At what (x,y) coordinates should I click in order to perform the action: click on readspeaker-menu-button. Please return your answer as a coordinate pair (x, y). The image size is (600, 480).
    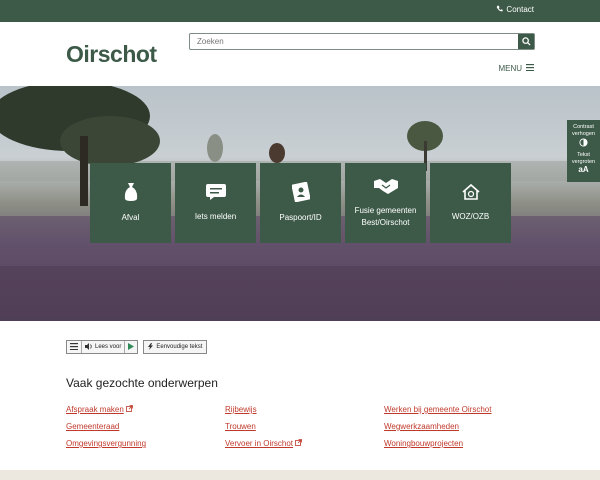
    Looking at the image, I should click on (74, 347).